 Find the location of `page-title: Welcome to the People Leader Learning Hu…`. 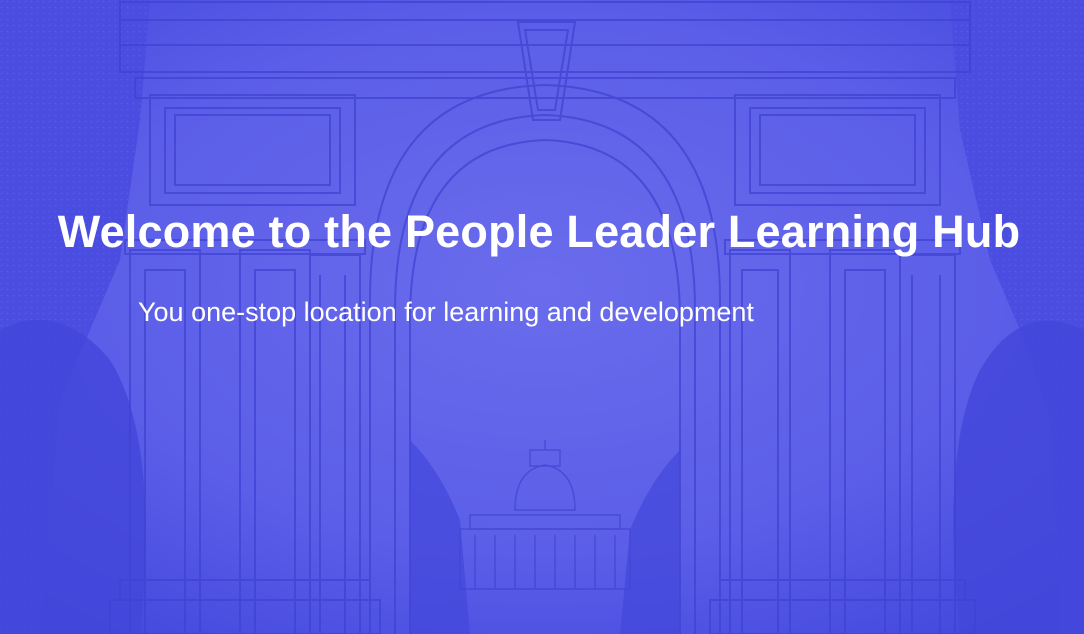

page-title: Welcome to the People Leader Learning Hu… is located at coordinates (539, 231).